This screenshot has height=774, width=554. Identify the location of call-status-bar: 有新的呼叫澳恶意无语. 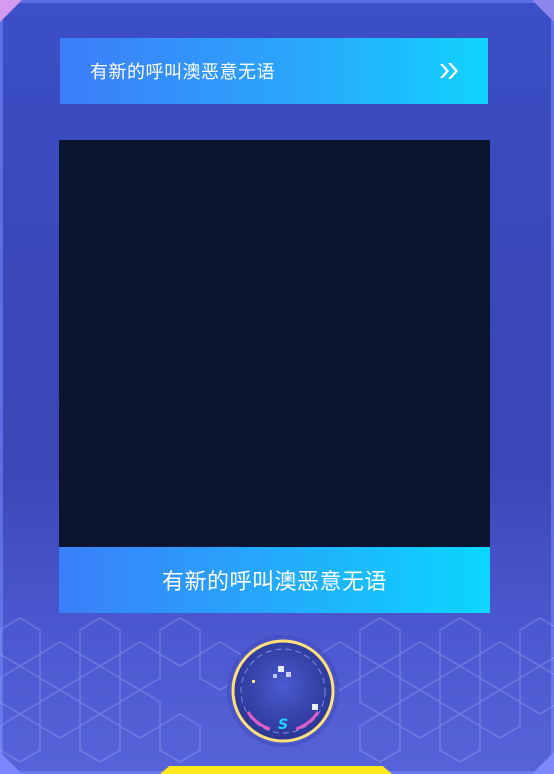
(274, 580).